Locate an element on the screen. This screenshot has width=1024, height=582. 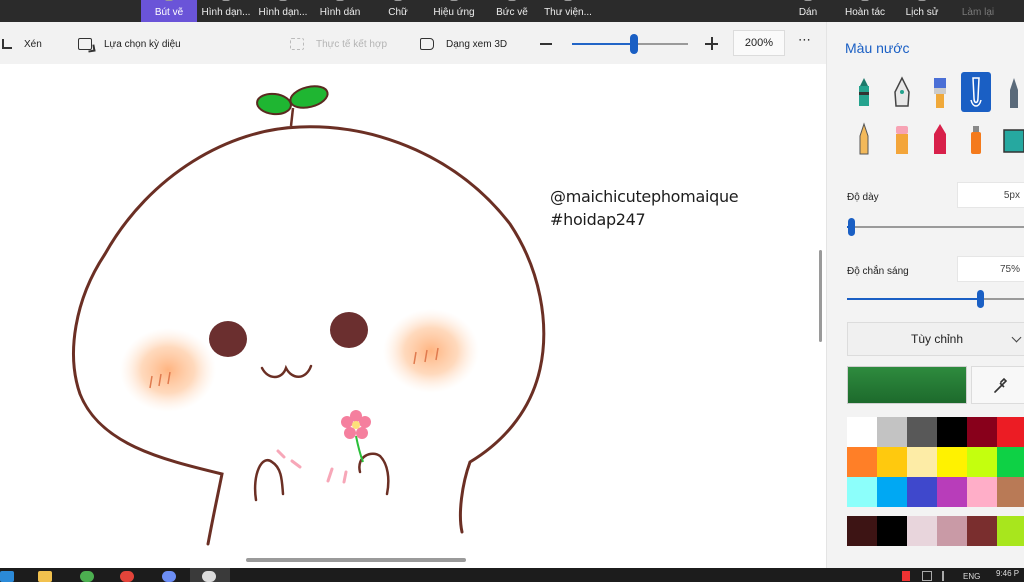
zoom-slider-thumb is located at coordinates (634, 44).